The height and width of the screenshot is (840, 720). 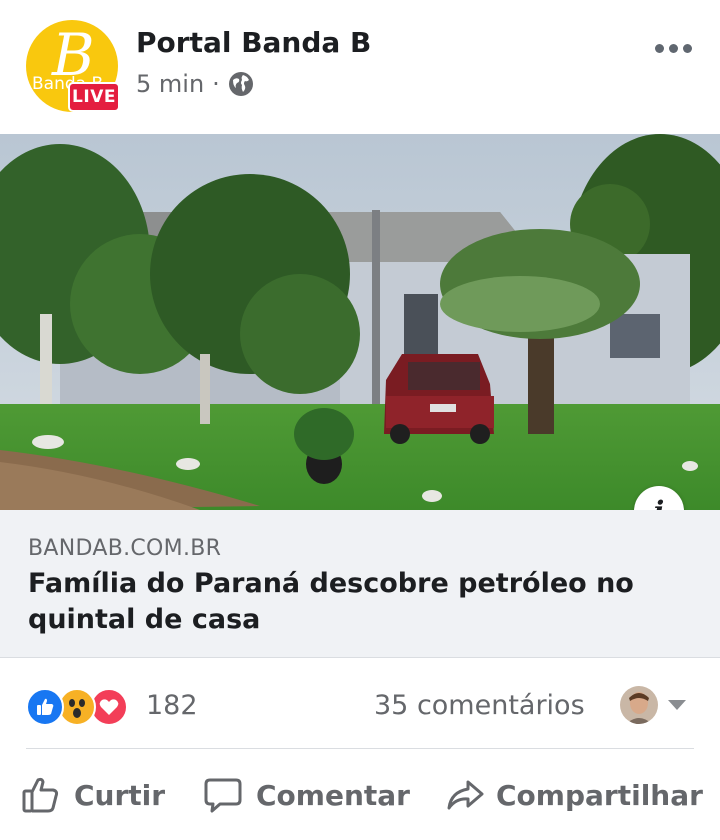 What do you see at coordinates (479, 705) in the screenshot?
I see `comment-count: 35 comentários` at bounding box center [479, 705].